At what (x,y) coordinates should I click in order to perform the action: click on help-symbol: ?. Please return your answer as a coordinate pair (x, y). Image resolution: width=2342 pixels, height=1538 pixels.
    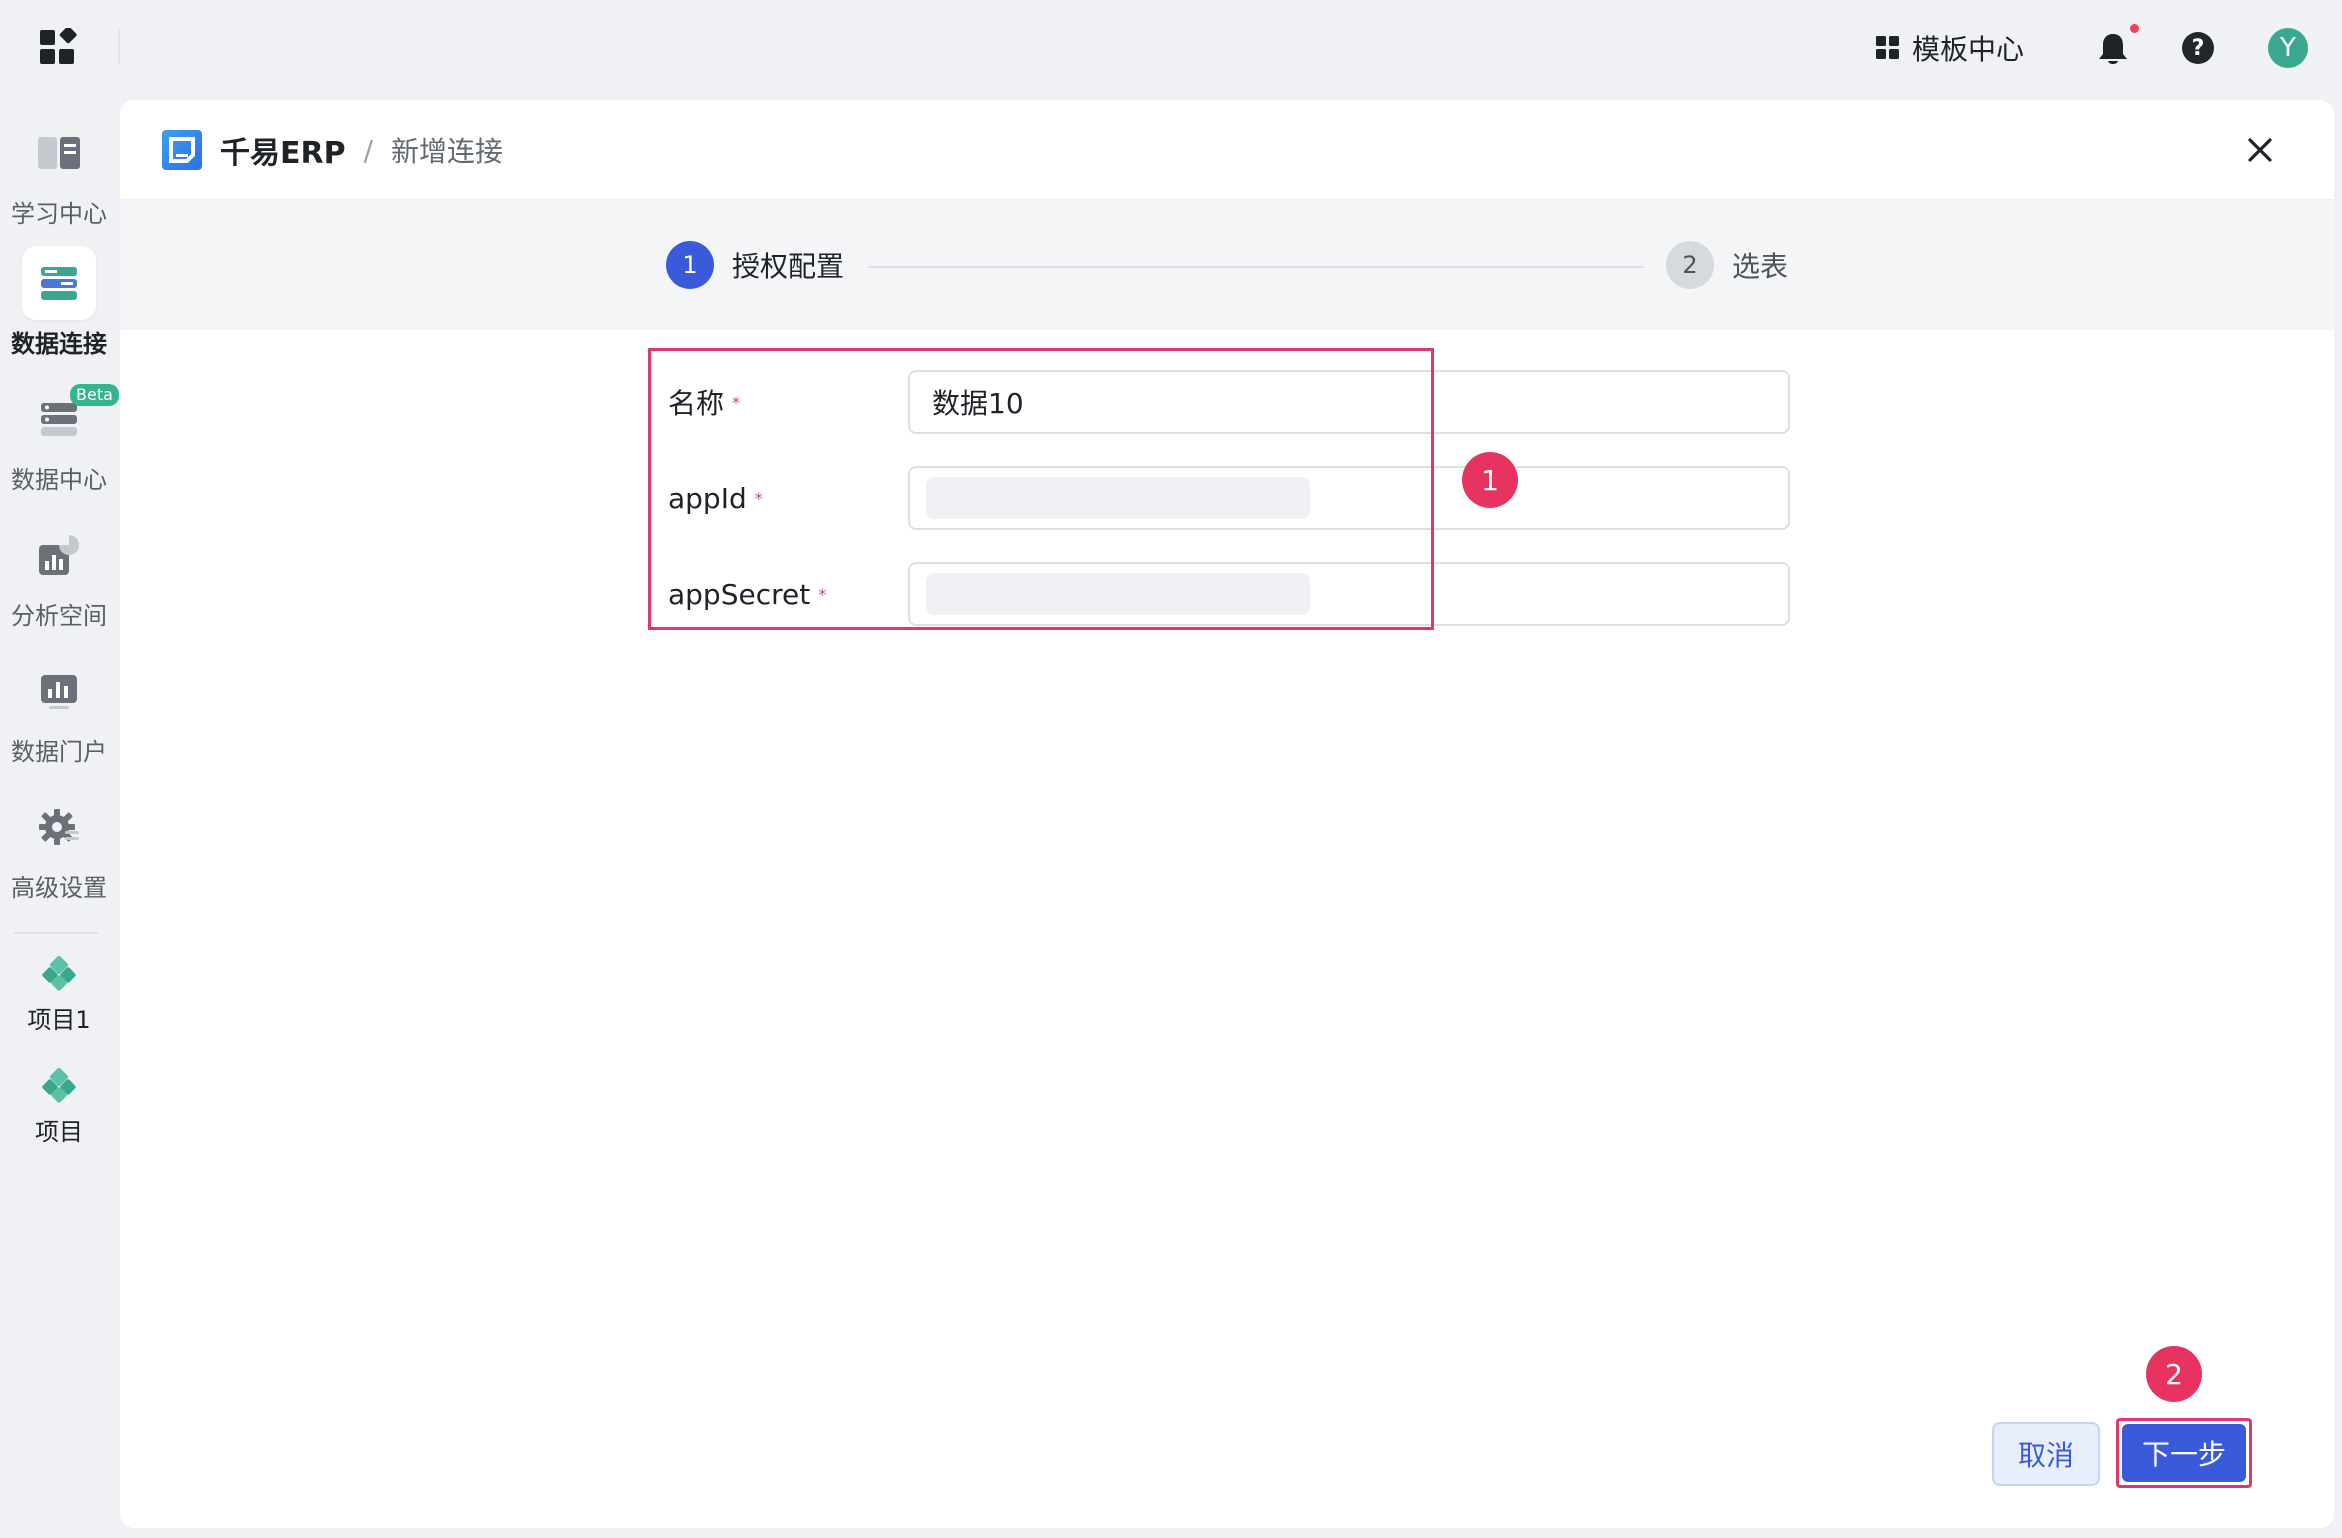
    Looking at the image, I should click on (2198, 48).